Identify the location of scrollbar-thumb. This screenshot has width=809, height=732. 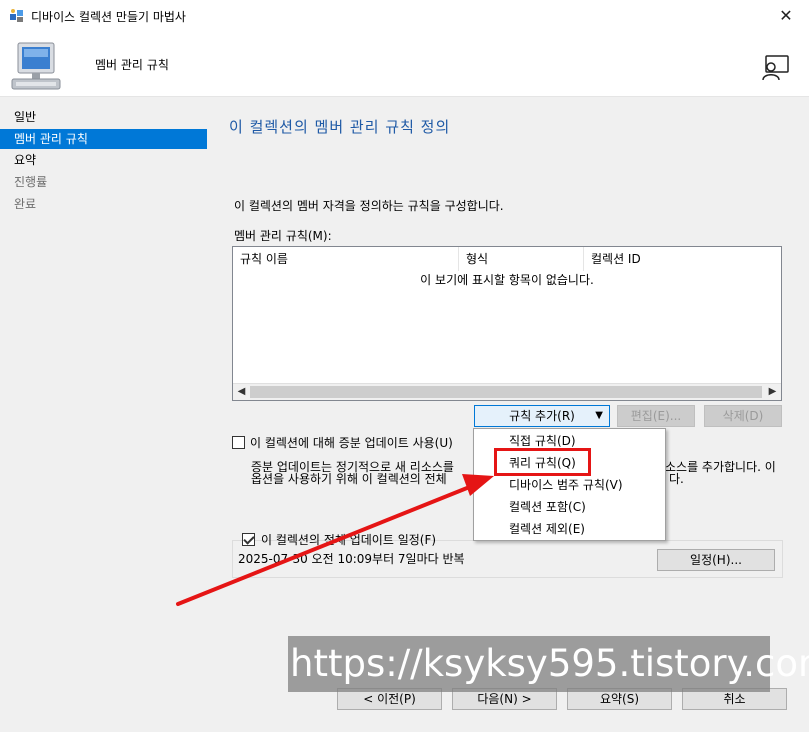
(506, 392).